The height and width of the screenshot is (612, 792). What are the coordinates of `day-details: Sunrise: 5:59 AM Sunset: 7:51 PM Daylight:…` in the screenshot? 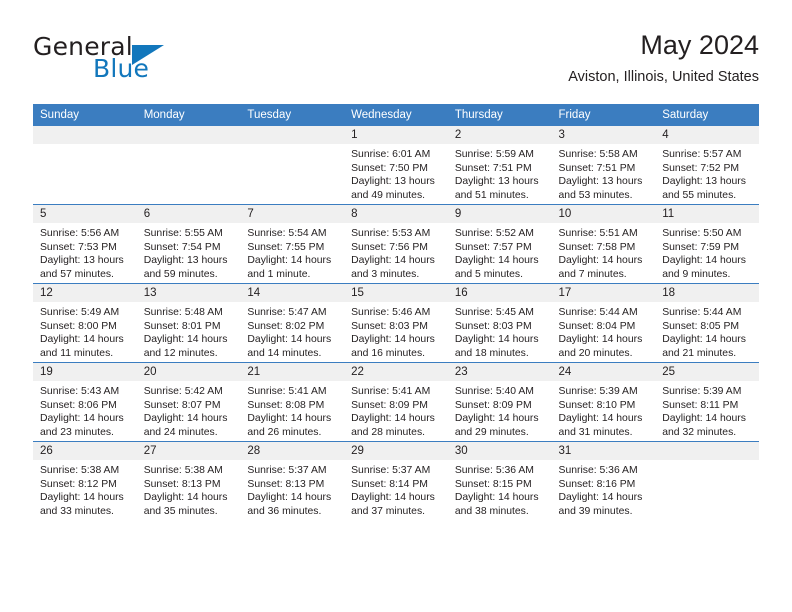 It's located at (500, 173).